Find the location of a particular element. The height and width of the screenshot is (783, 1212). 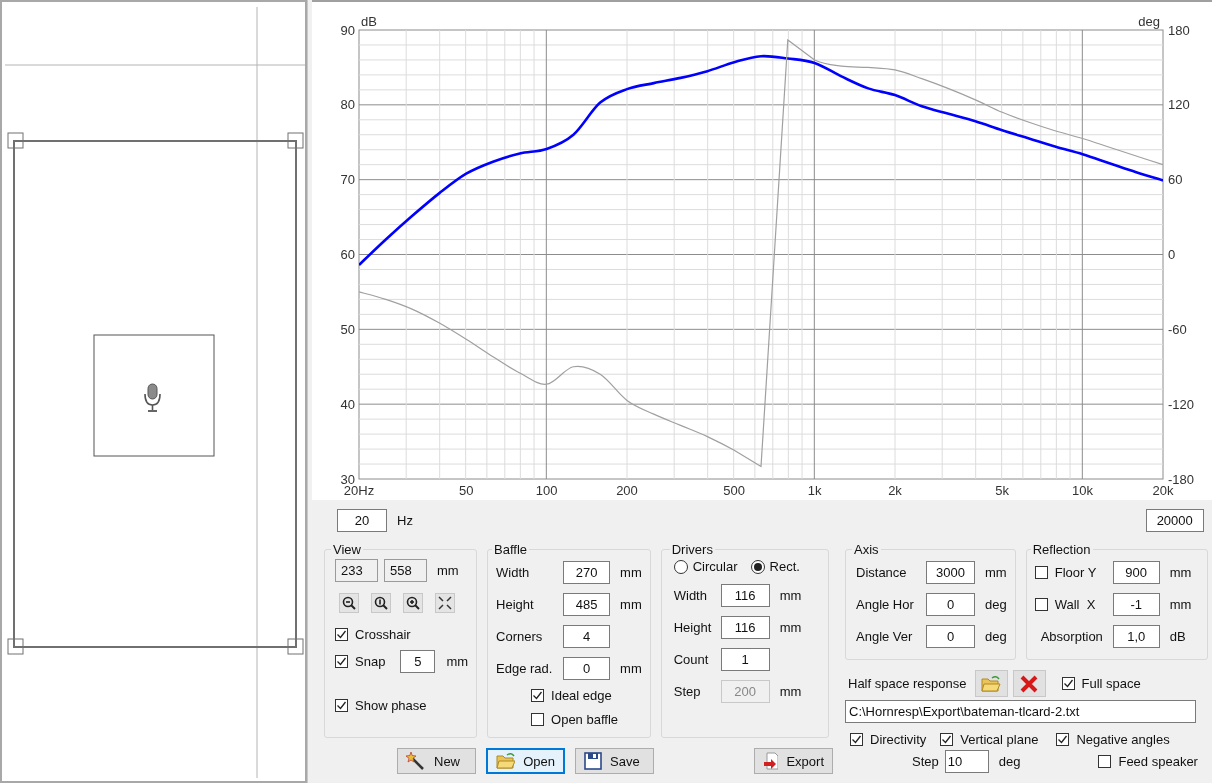

checkbox-label: Vertical plane is located at coordinates (999, 739).